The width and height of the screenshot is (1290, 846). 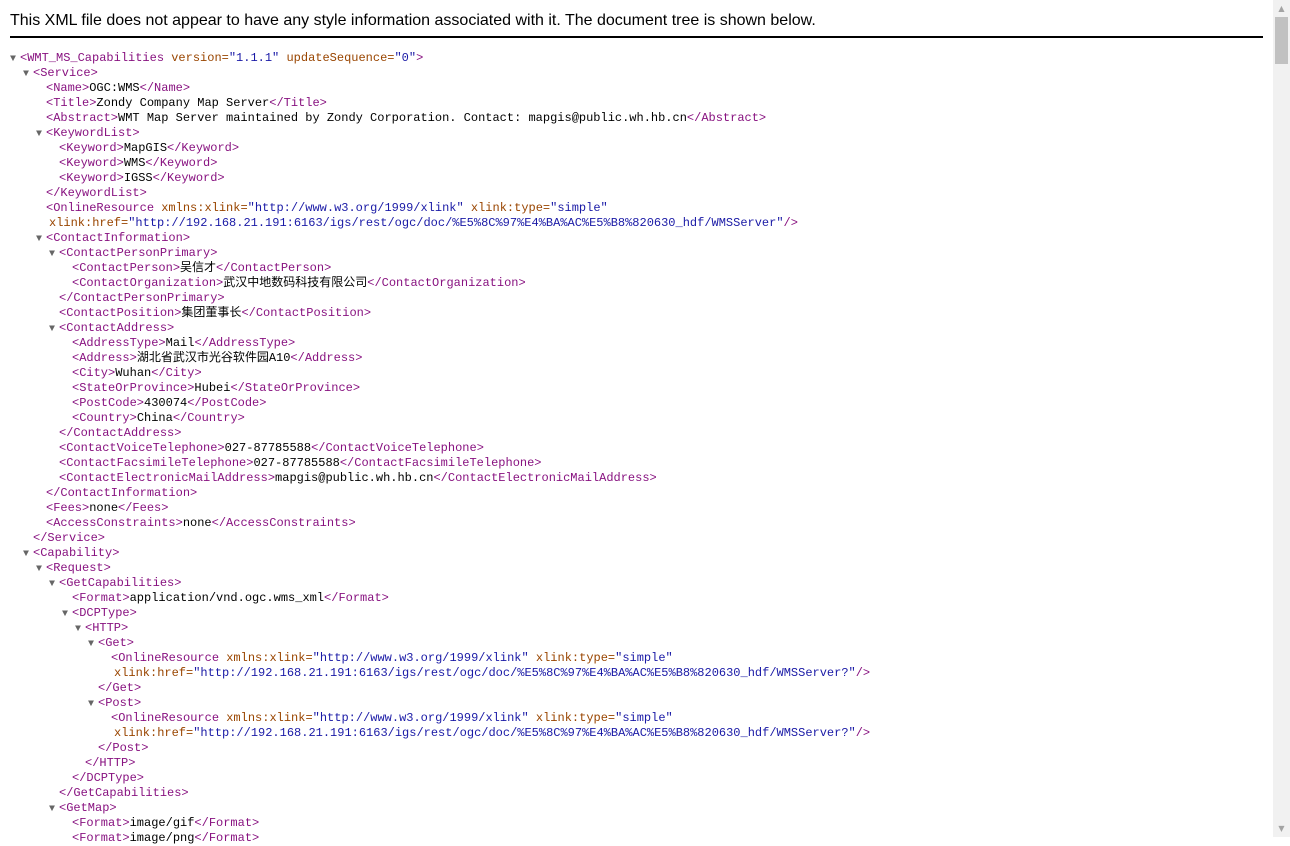 What do you see at coordinates (637, 628) in the screenshot?
I see `xml-line: ▼ <HTTP>` at bounding box center [637, 628].